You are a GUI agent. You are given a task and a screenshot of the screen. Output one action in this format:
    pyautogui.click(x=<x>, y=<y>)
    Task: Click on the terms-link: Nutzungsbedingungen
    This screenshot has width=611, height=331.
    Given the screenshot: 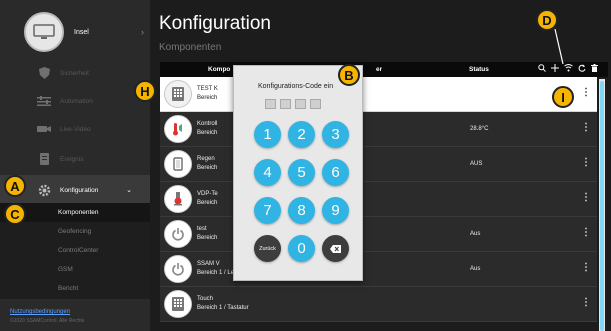 What is the action you would take?
    pyautogui.click(x=40, y=312)
    